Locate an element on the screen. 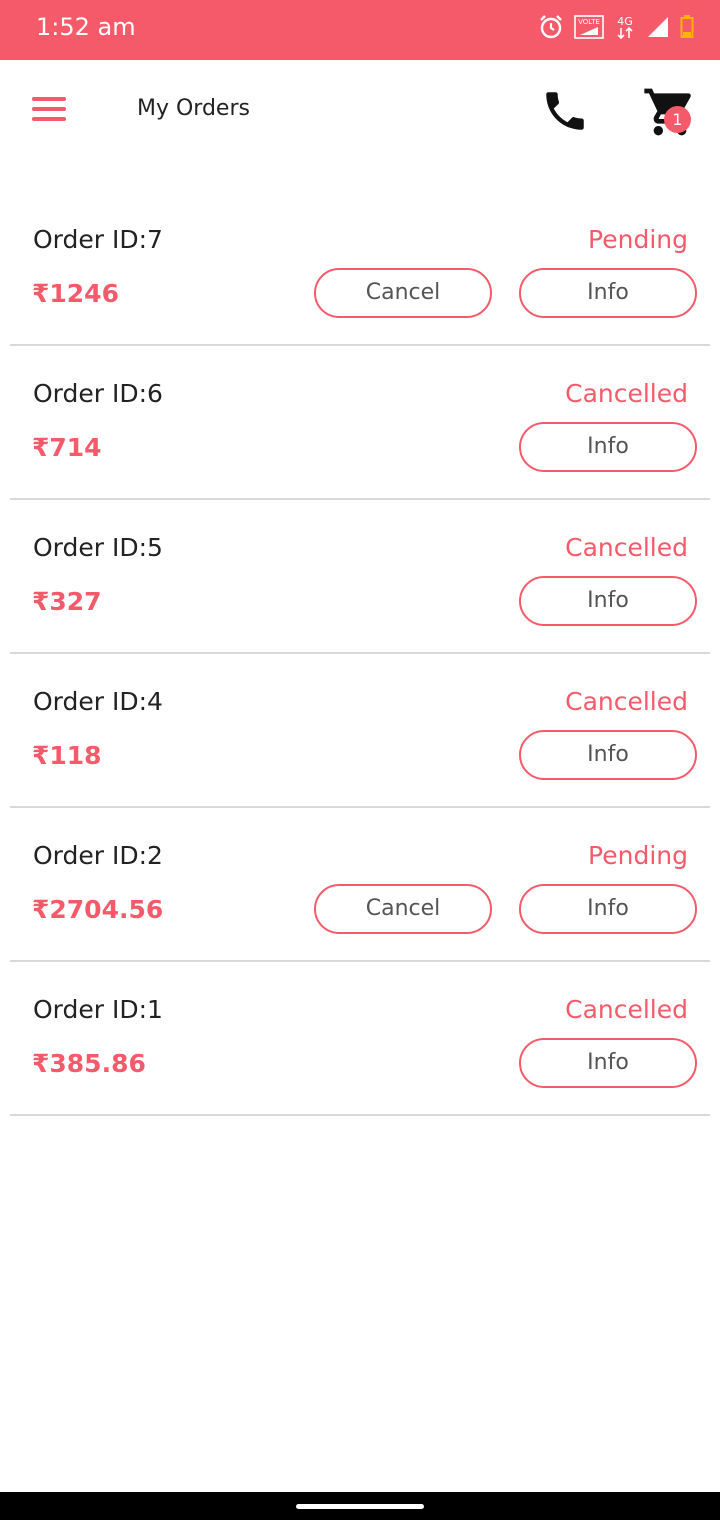 Image resolution: width=720 pixels, height=1520 pixels. order-row: Order ID:6 ₹714 Cancelled Info is located at coordinates (360, 423).